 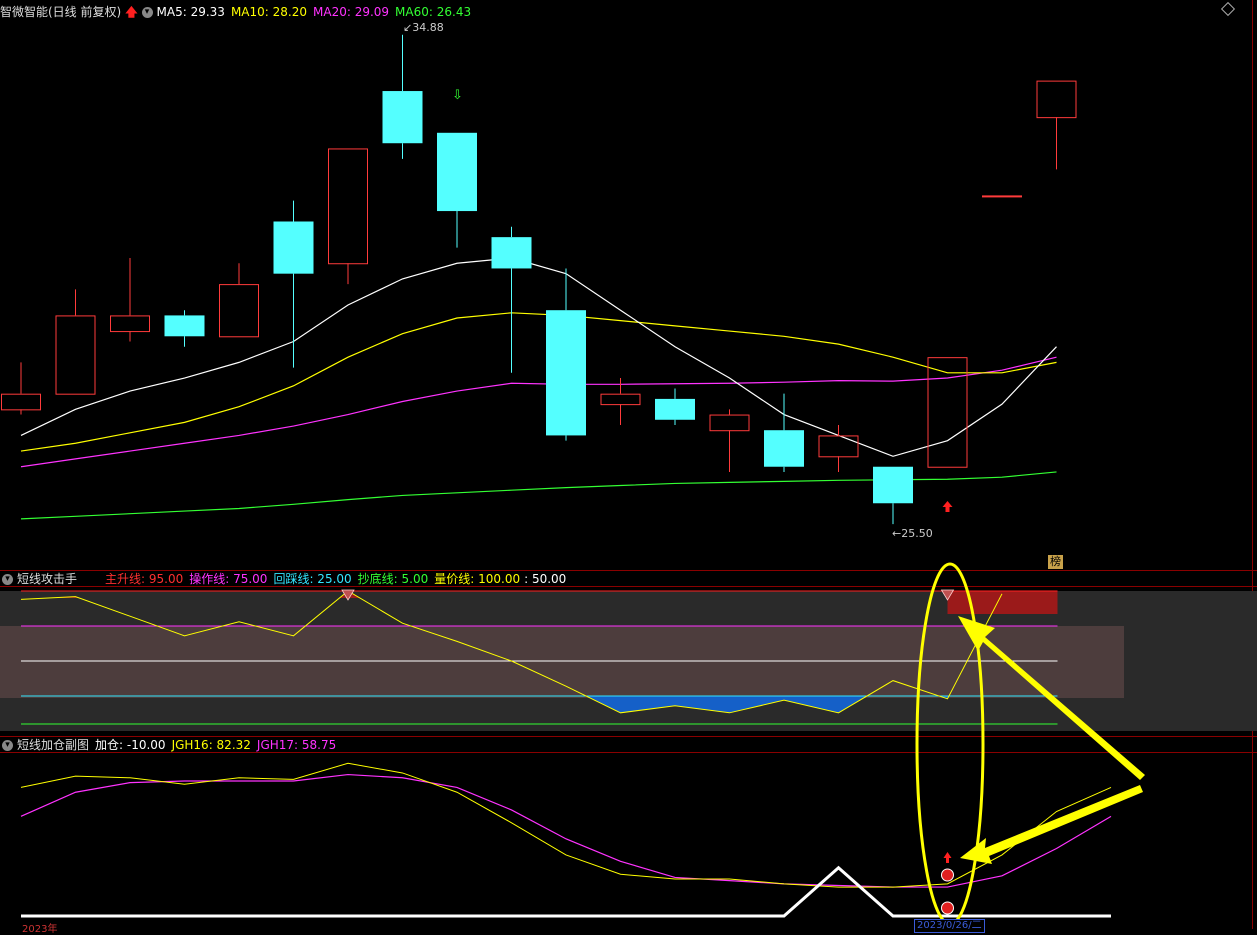 What do you see at coordinates (351, 12) in the screenshot?
I see `ma20-value: MA20: 29.09` at bounding box center [351, 12].